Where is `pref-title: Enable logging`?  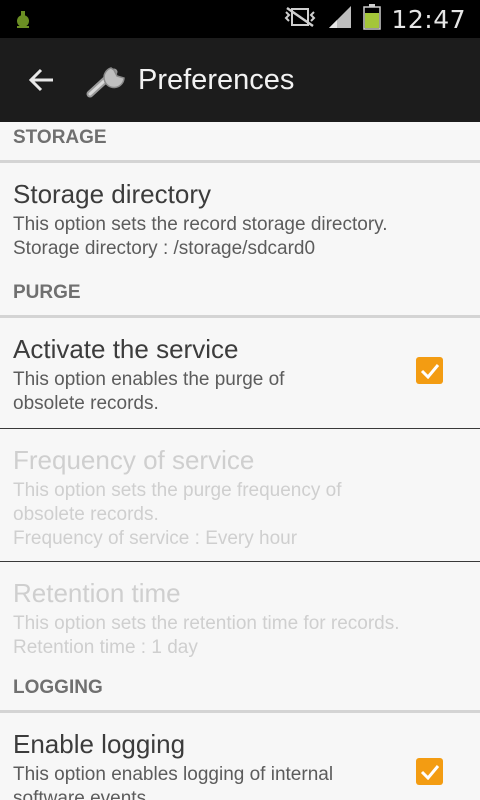
pref-title: Enable logging is located at coordinates (99, 744).